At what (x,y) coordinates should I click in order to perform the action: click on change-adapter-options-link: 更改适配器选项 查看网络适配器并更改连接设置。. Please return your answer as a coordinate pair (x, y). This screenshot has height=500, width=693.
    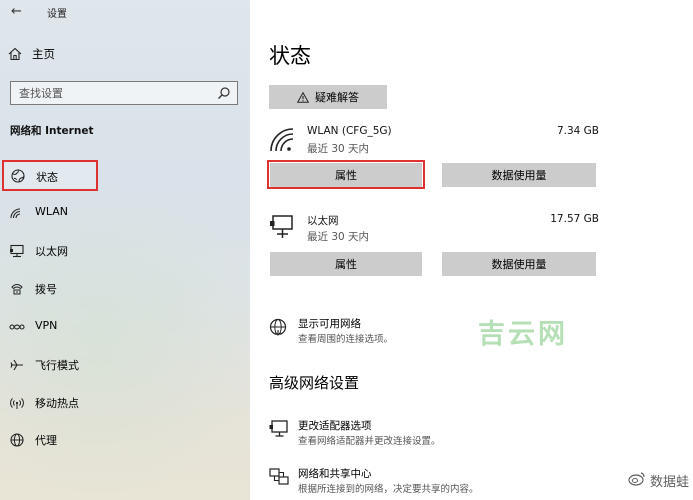
    Looking at the image, I should click on (399, 433).